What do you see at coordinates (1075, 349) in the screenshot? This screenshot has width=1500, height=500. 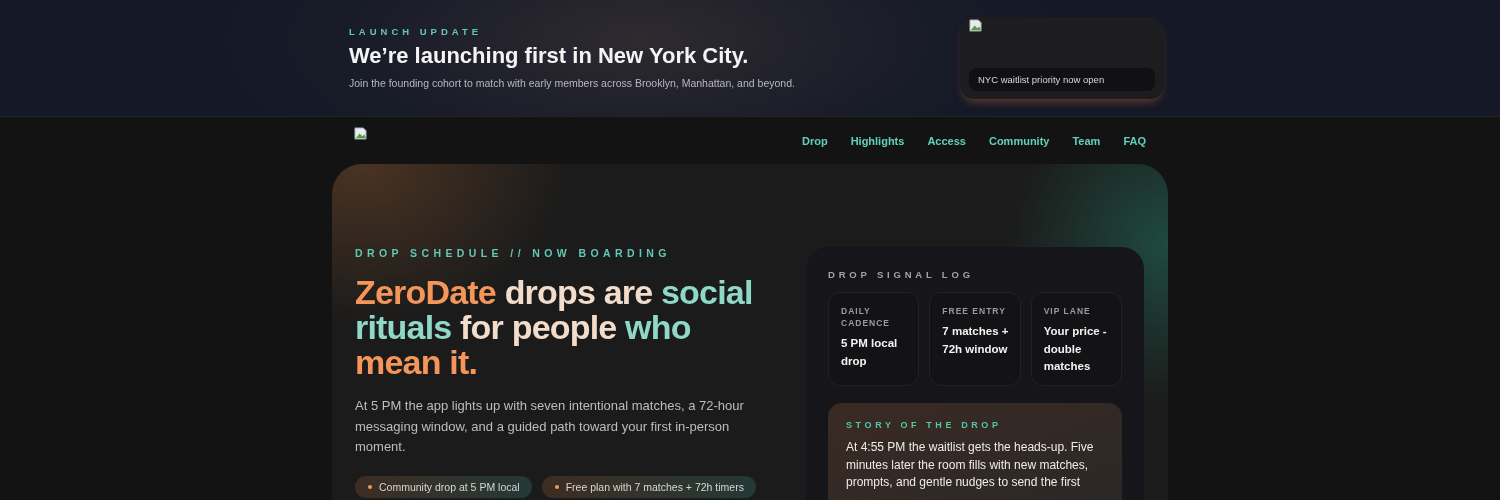 I see `stat-value: Your price - double matches` at bounding box center [1075, 349].